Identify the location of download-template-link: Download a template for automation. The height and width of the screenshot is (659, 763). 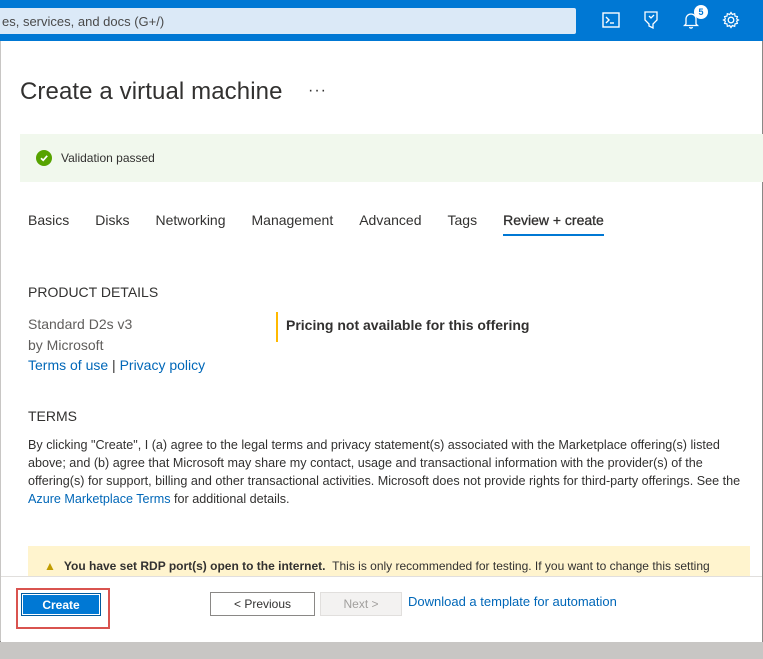
(512, 601).